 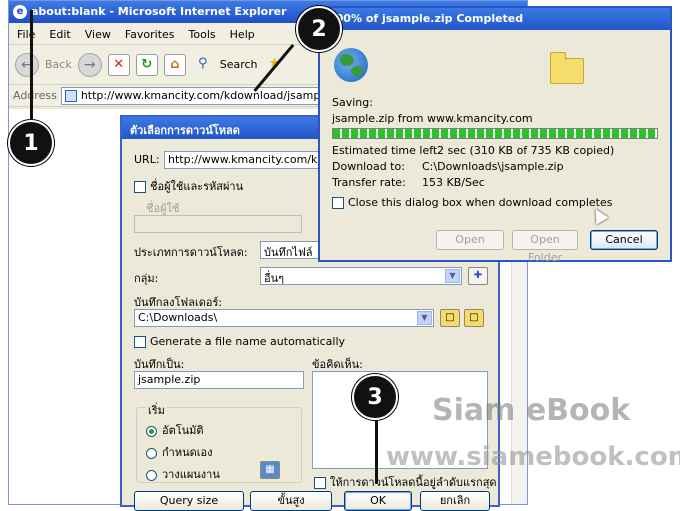 What do you see at coordinates (191, 474) in the screenshot?
I see `start-option-schedule-label: วางแผนงาน` at bounding box center [191, 474].